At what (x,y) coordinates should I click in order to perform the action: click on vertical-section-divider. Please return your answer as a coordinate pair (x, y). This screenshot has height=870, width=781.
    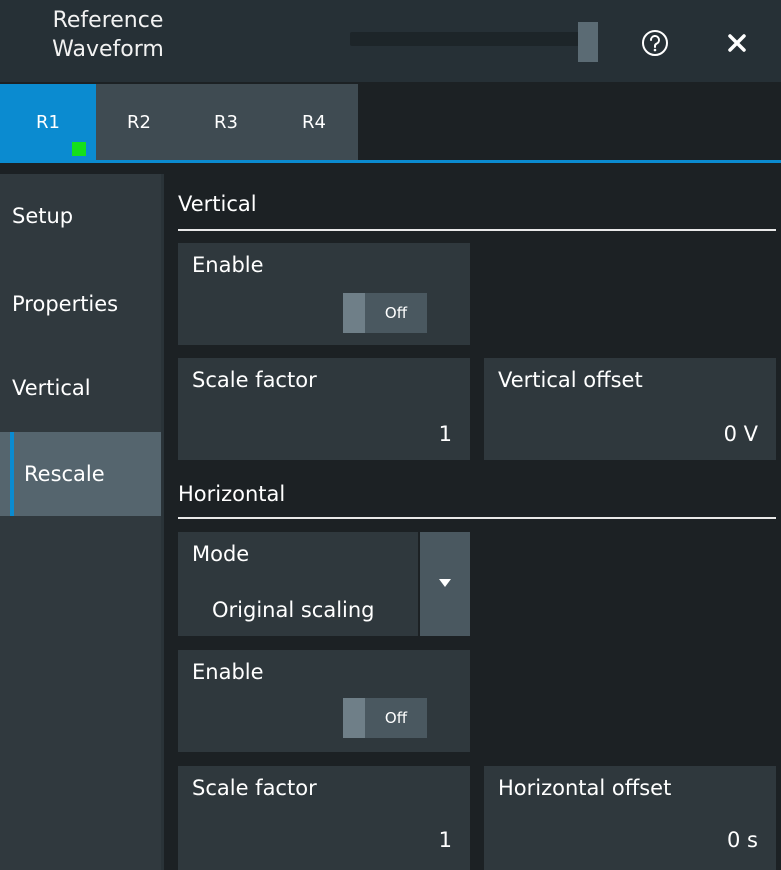
    Looking at the image, I should click on (477, 230).